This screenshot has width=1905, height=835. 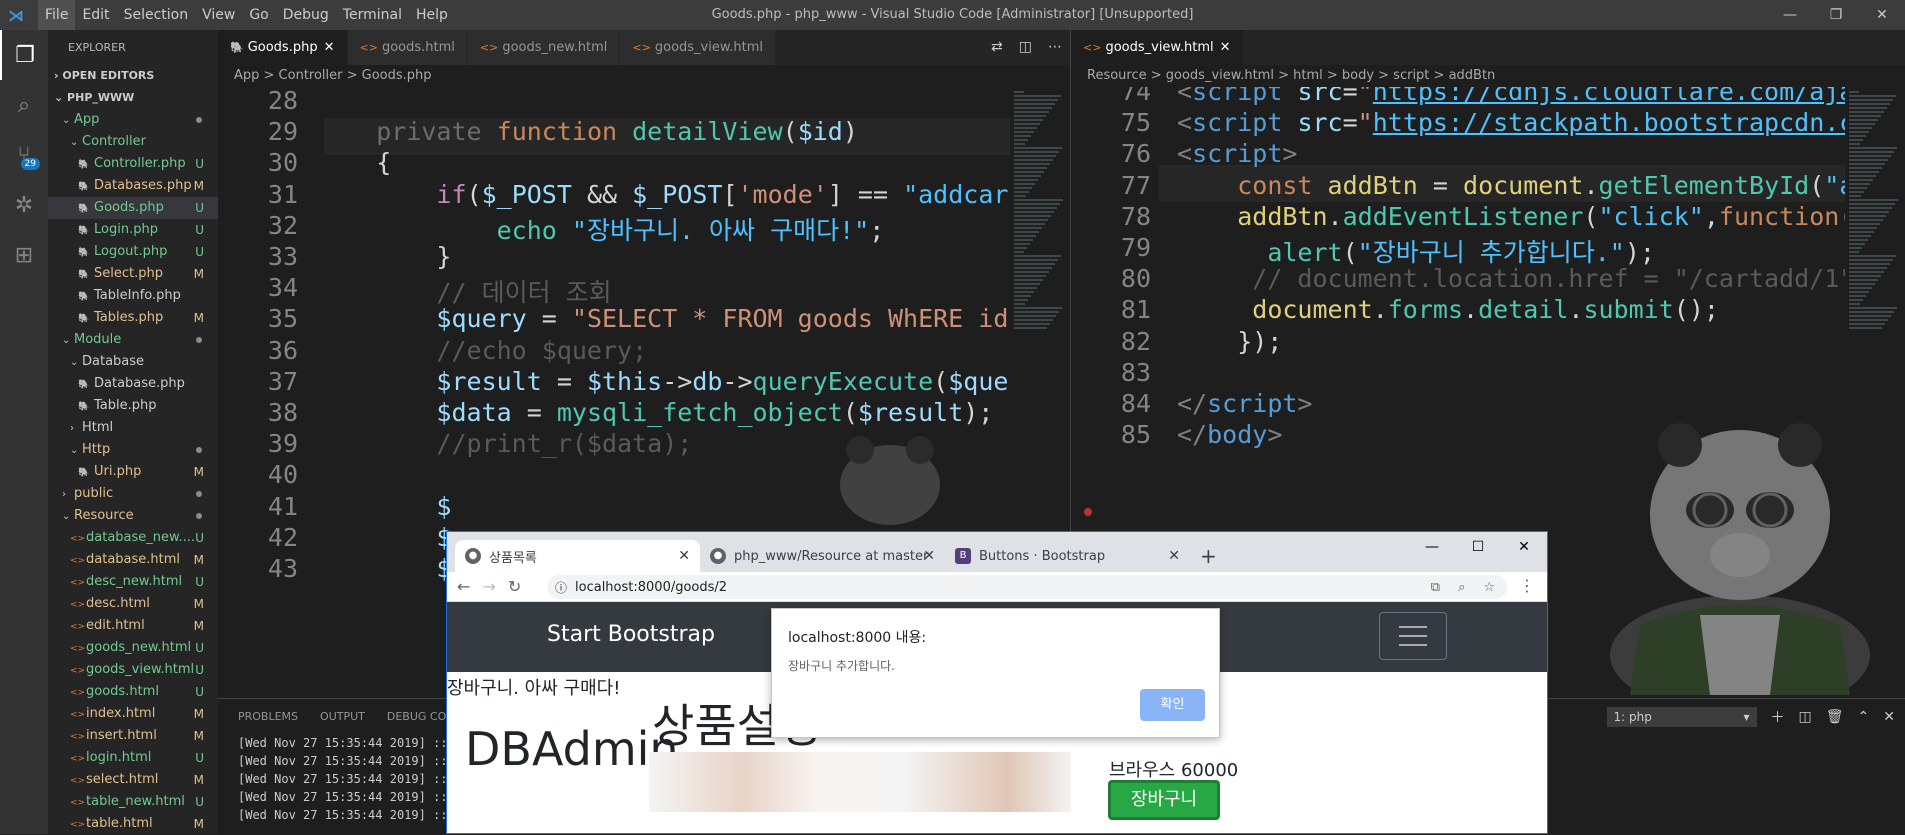 What do you see at coordinates (372, 15) in the screenshot?
I see `menu-item-terminal: Terminal` at bounding box center [372, 15].